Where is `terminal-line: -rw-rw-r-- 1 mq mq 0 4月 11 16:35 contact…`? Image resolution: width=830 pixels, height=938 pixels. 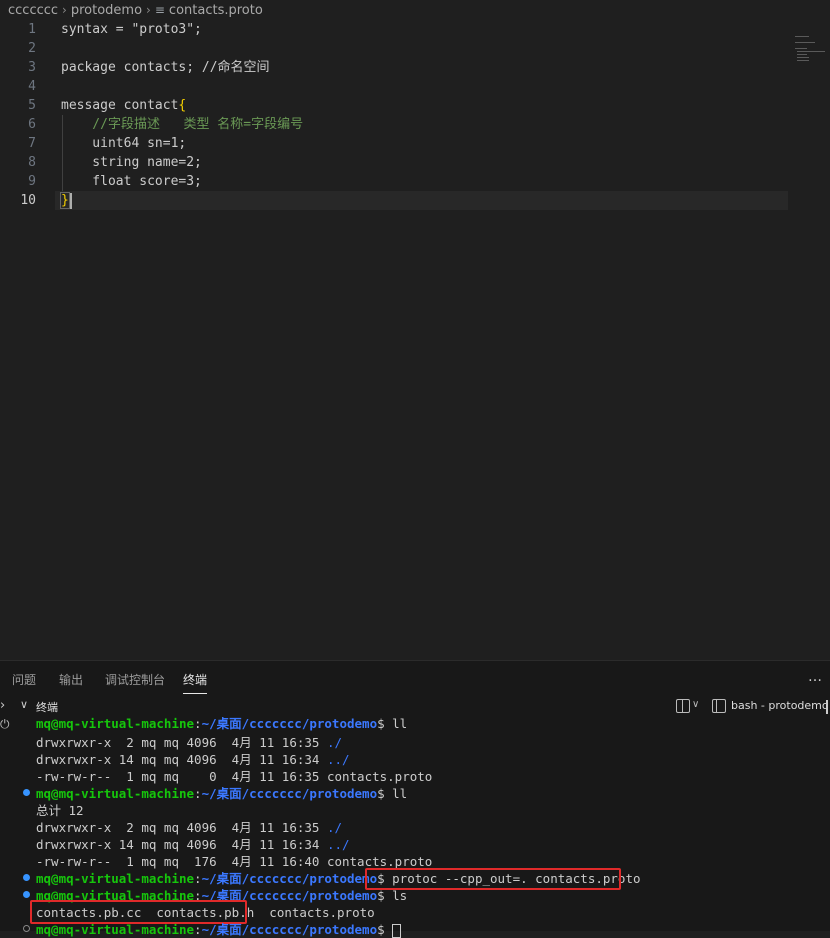
terminal-line: -rw-rw-r-- 1 mq mq 0 4月 11 16:35 contact… is located at coordinates (234, 776).